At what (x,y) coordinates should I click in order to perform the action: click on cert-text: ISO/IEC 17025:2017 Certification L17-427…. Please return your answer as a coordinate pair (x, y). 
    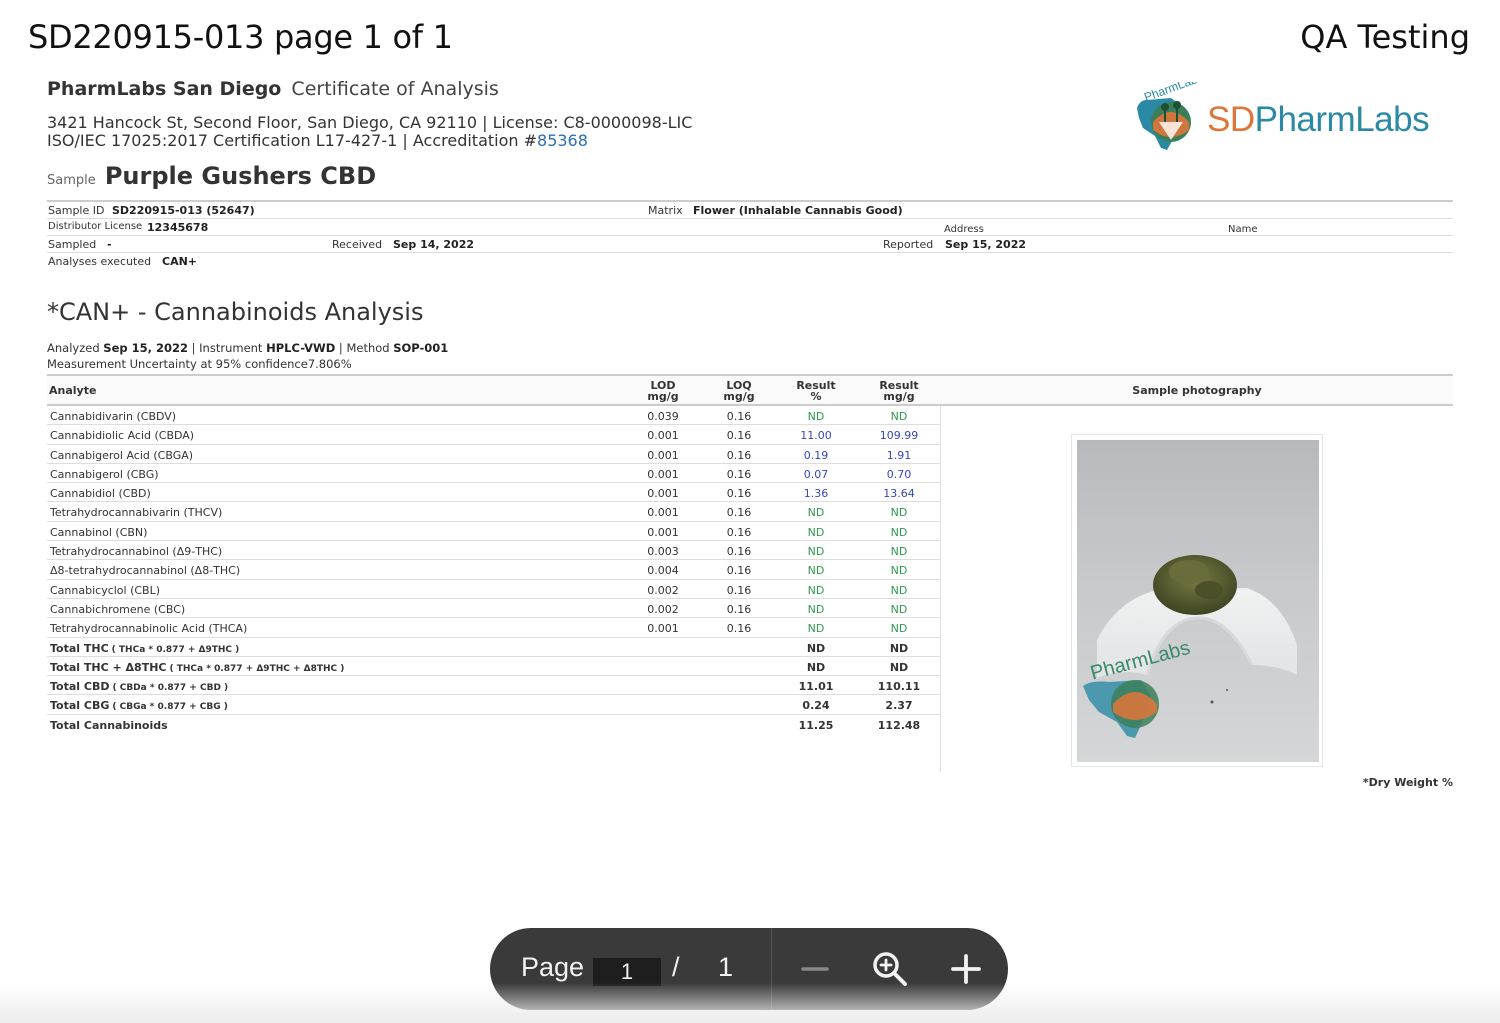
    Looking at the image, I should click on (292, 140).